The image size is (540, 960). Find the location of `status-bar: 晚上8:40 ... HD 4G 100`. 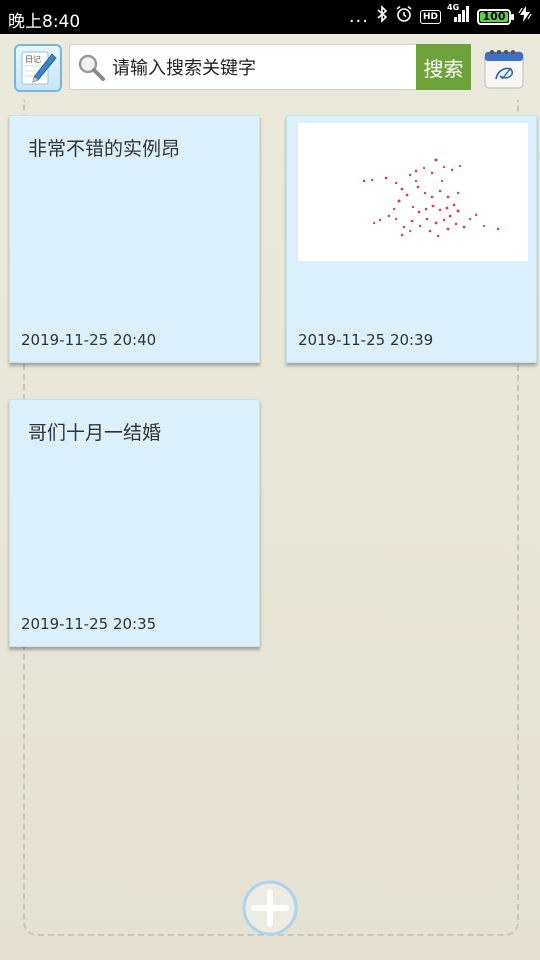

status-bar: 晚上8:40 ... HD 4G 100 is located at coordinates (270, 17).